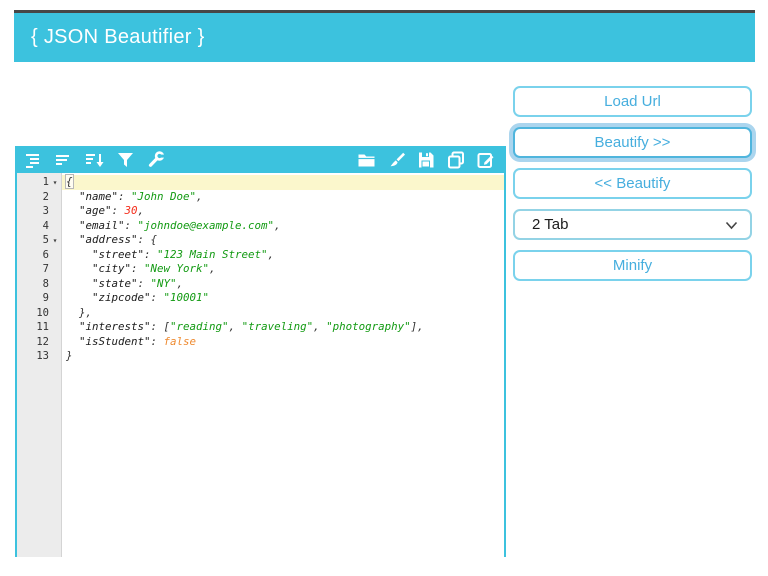 The width and height of the screenshot is (768, 576). Describe the element at coordinates (115, 326) in the screenshot. I see `token-key: "interests"` at that location.